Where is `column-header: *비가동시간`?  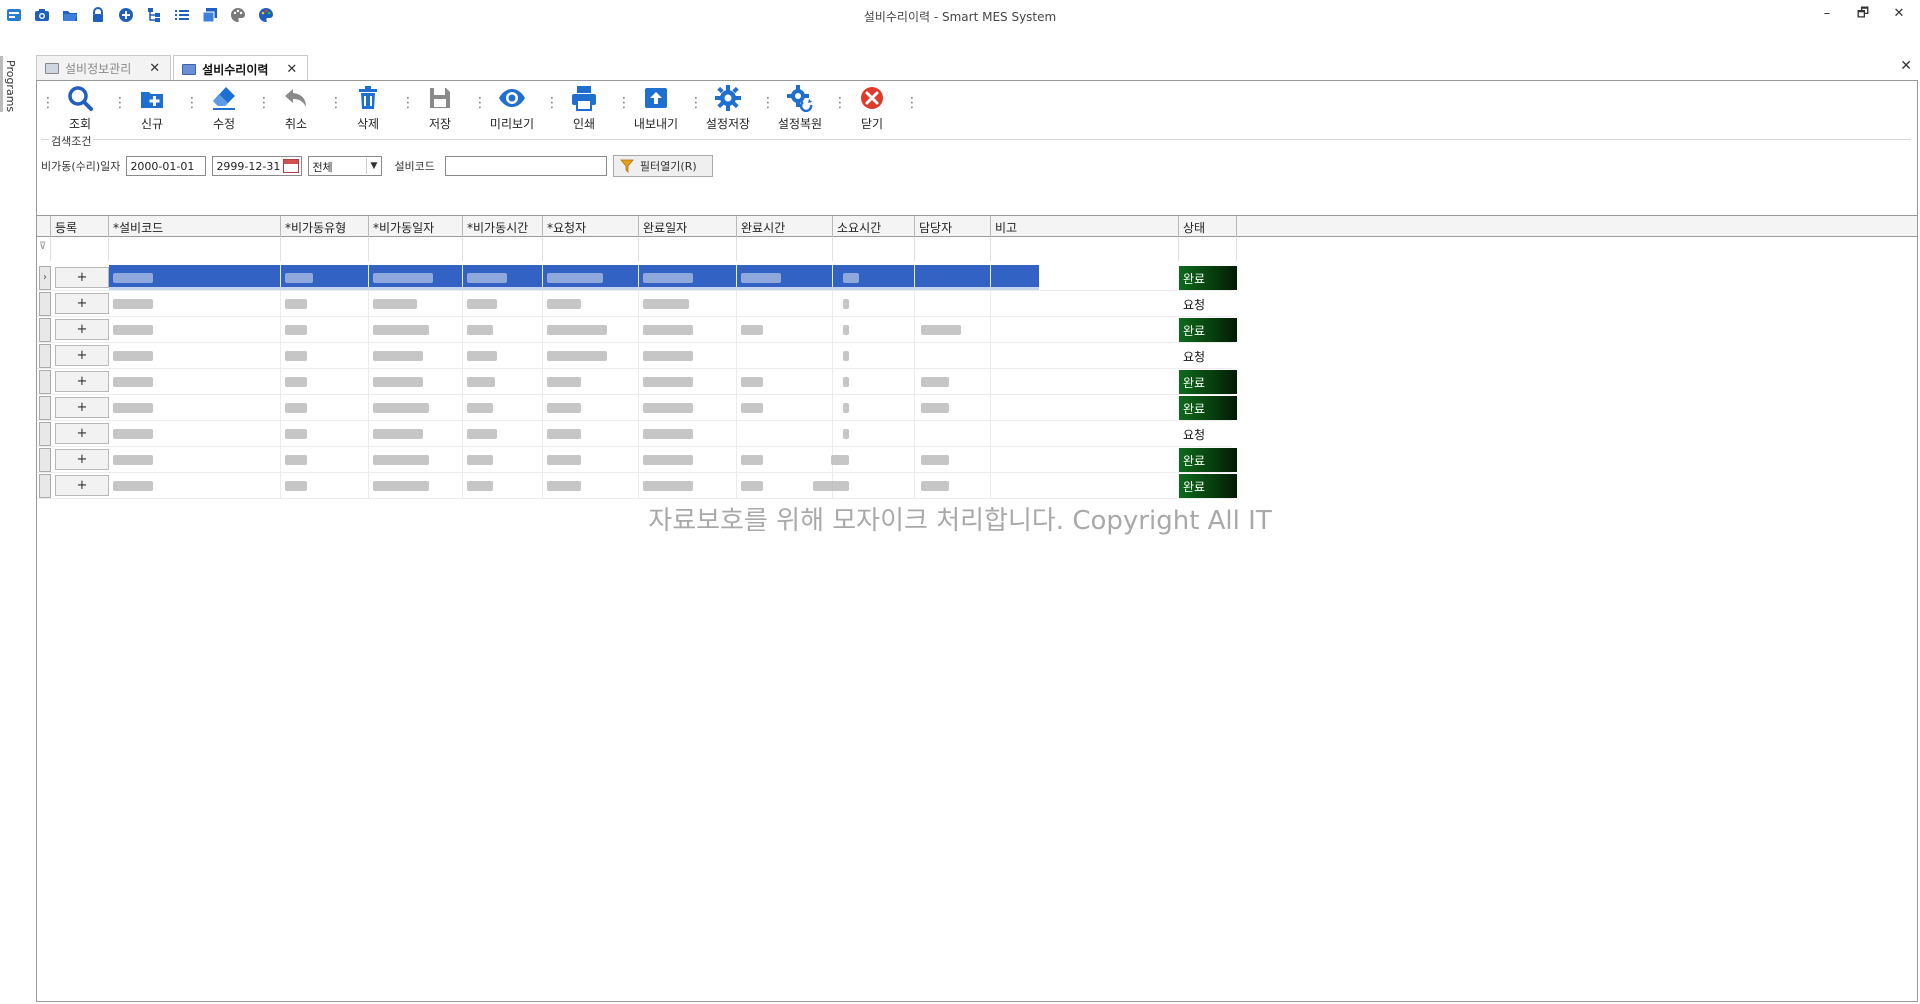
column-header: *비가동시간 is located at coordinates (503, 226).